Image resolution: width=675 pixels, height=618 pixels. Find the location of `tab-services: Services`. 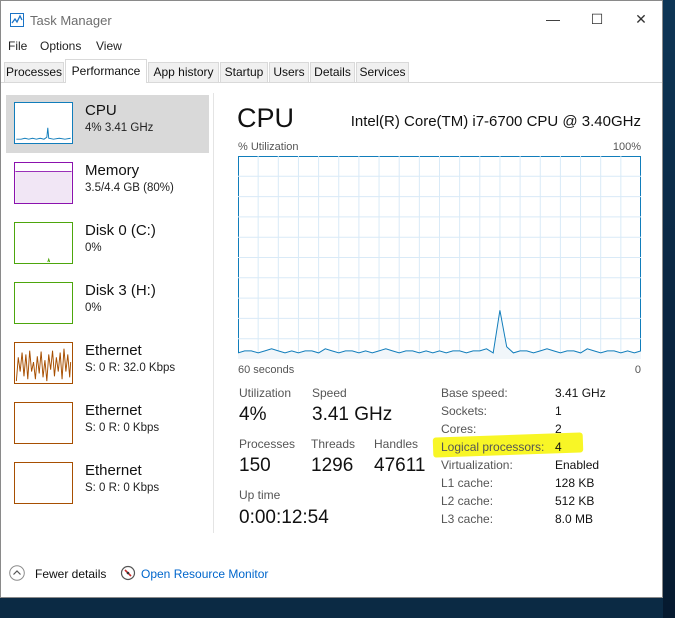

tab-services: Services is located at coordinates (382, 72).